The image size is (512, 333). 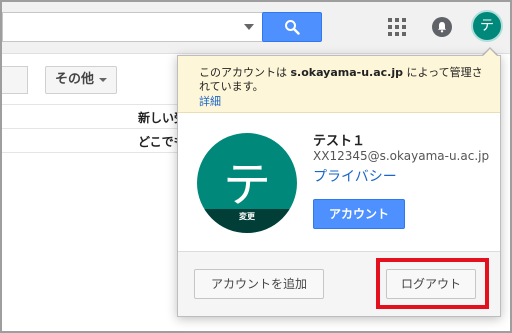 I want to click on privacy-link: プライバシー, so click(x=355, y=176).